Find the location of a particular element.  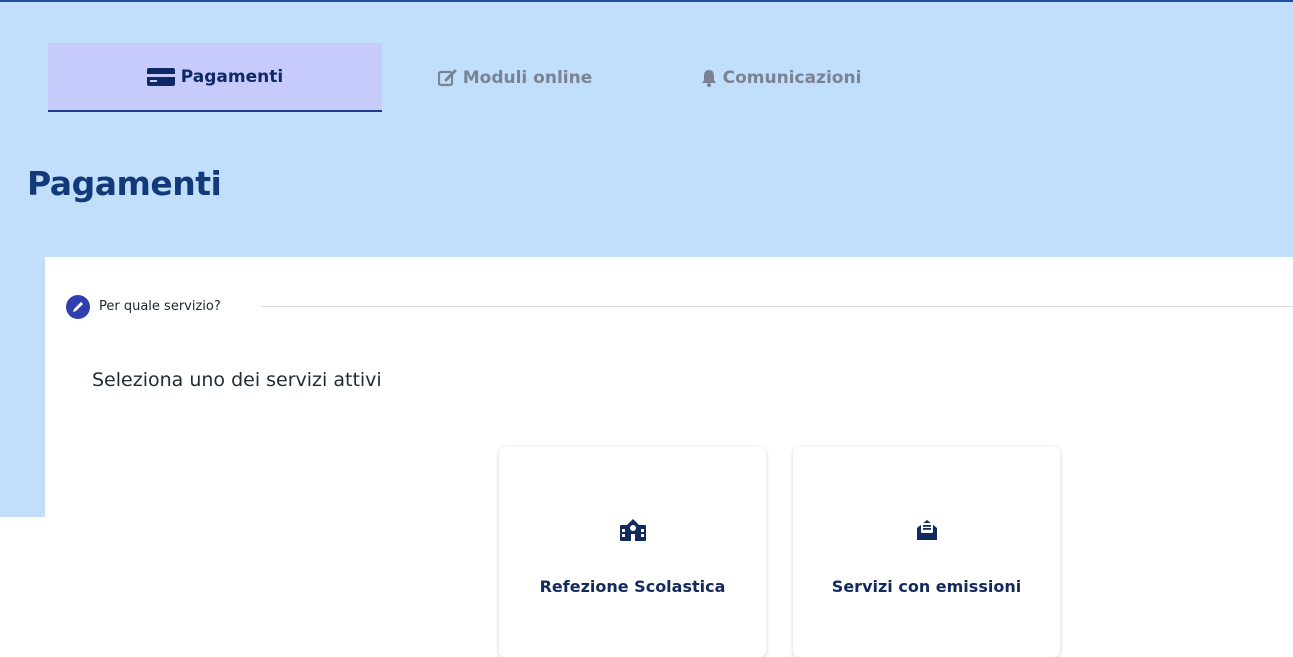

service-card-servizi-con-emissioni: Servizi con emissioni is located at coordinates (926, 552).